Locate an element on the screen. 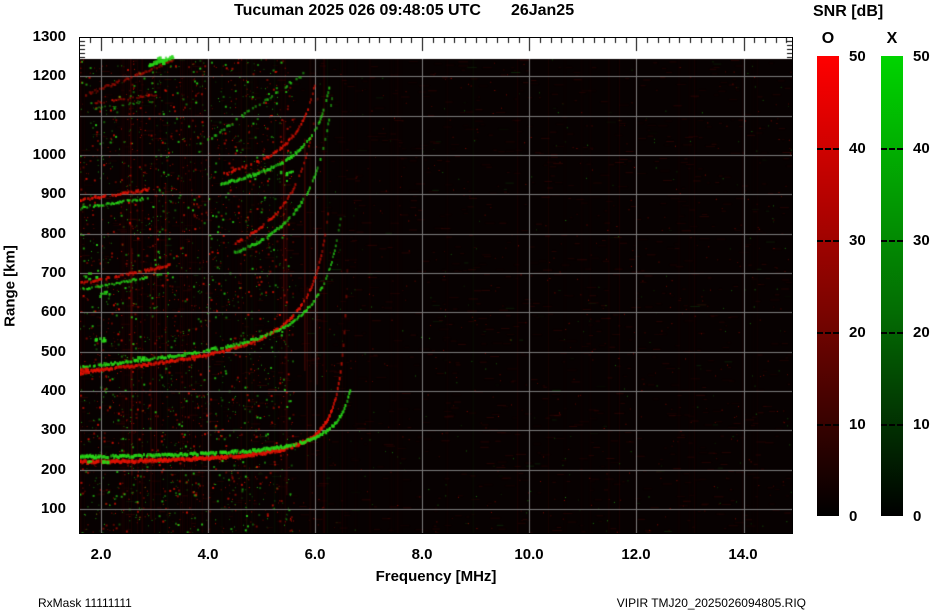  x-tick-14: 14.0 is located at coordinates (743, 554).